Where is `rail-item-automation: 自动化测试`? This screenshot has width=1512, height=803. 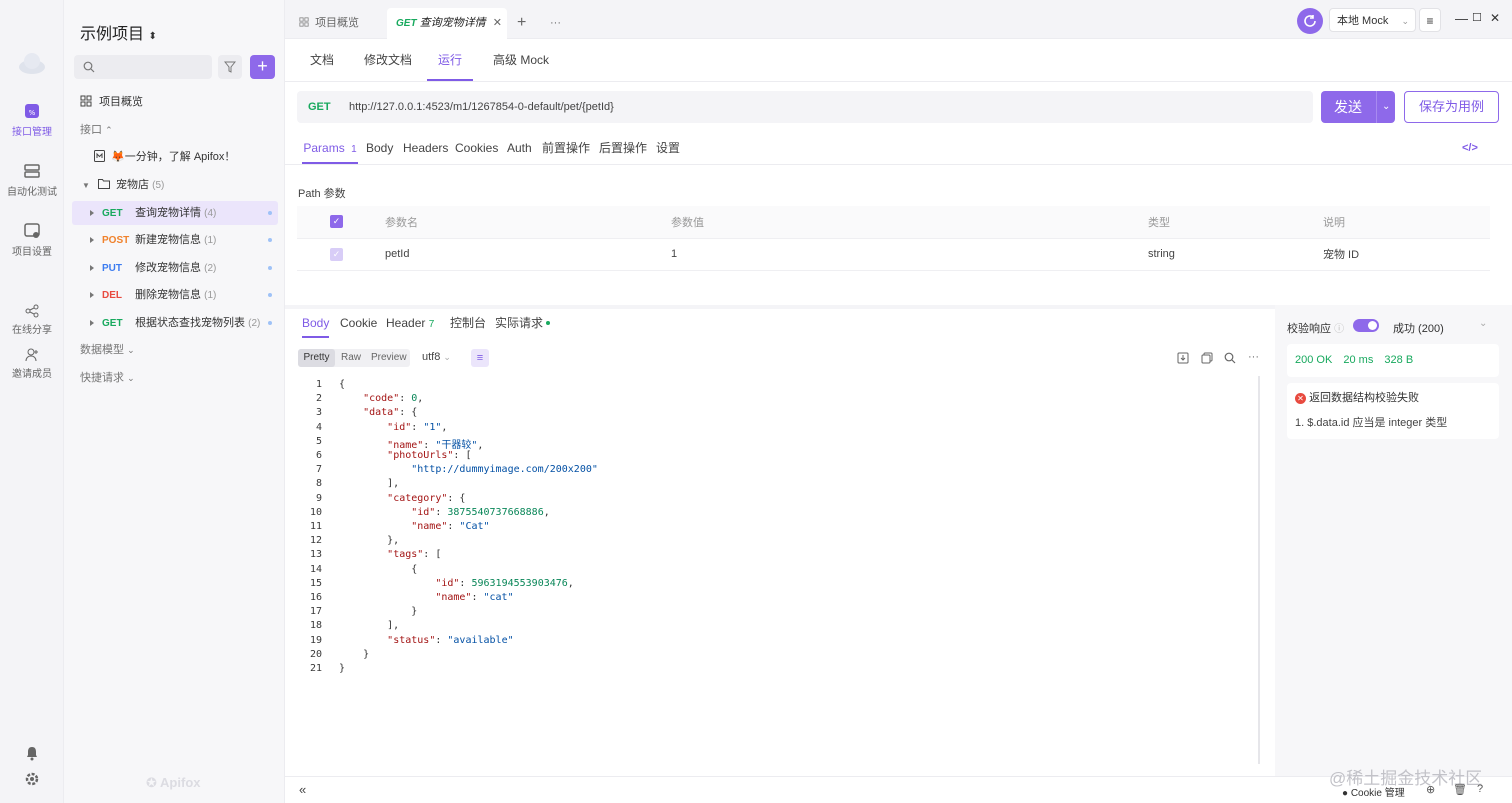 rail-item-automation: 自动化测试 is located at coordinates (32, 180).